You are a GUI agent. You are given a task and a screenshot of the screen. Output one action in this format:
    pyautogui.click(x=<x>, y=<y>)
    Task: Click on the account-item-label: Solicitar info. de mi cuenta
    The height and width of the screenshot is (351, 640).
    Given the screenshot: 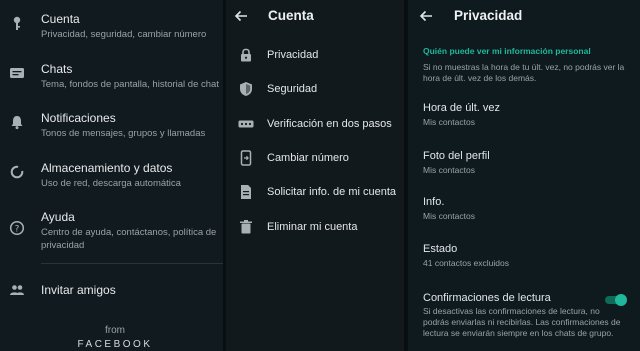 What is the action you would take?
    pyautogui.click(x=332, y=192)
    